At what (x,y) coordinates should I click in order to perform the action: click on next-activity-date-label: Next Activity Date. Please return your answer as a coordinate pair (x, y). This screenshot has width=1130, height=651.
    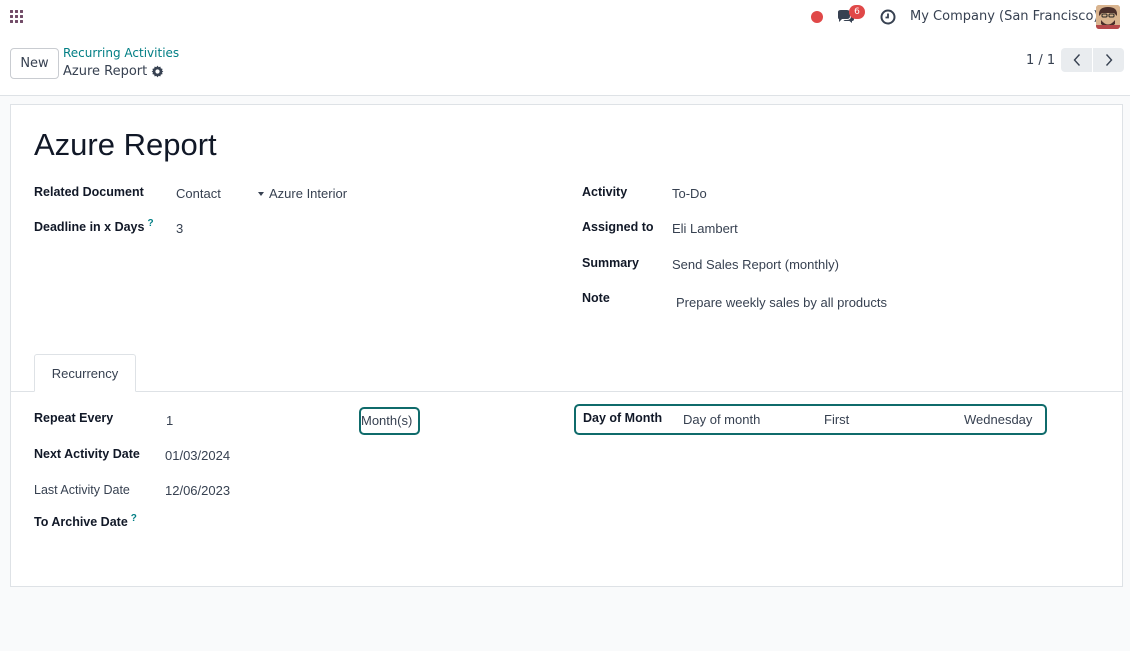
    Looking at the image, I should click on (87, 454).